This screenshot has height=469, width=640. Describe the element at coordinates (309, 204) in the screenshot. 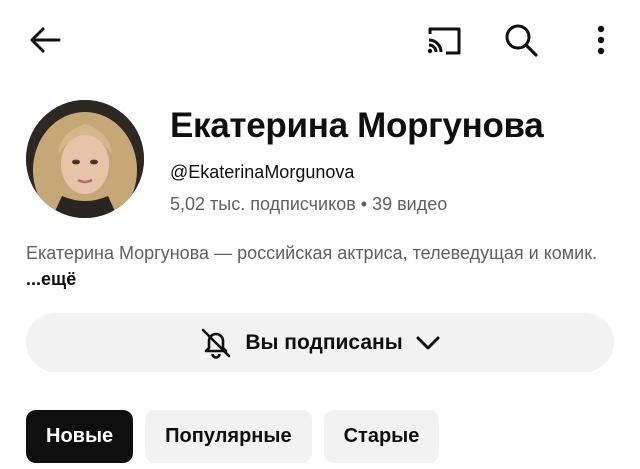

I see `channel-stats: 5,02 тыс. подписчиков • 39 видео` at that location.